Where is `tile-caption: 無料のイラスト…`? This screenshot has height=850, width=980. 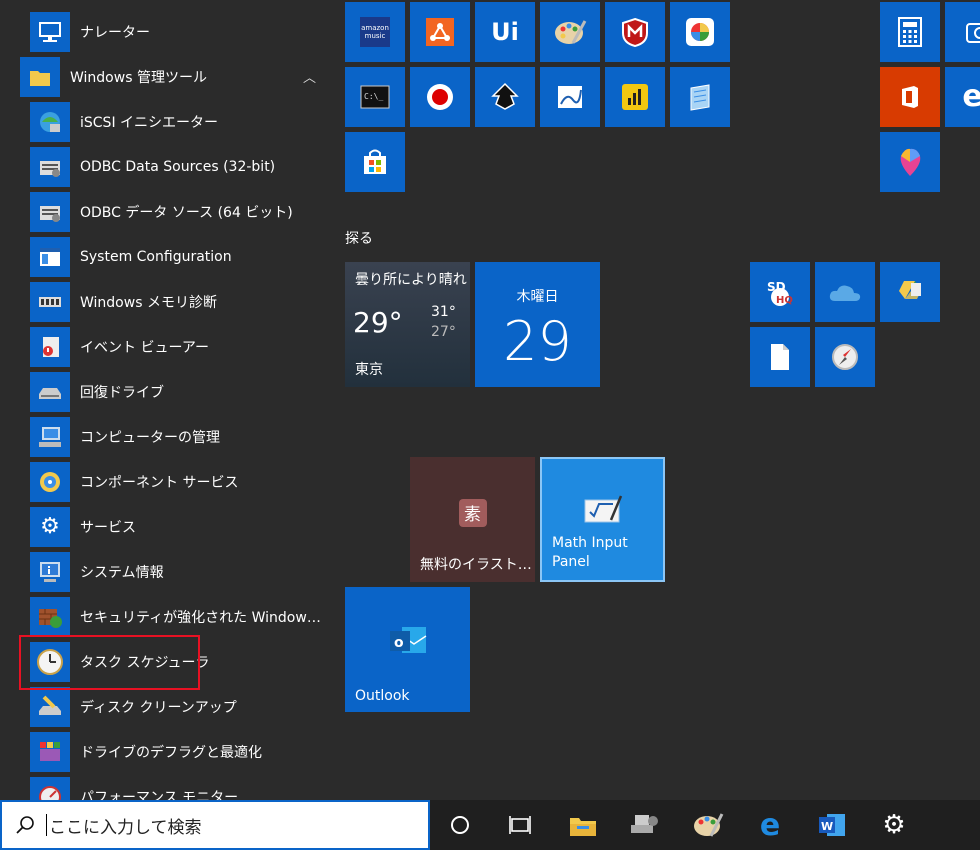
tile-caption: 無料のイラスト… is located at coordinates (476, 565).